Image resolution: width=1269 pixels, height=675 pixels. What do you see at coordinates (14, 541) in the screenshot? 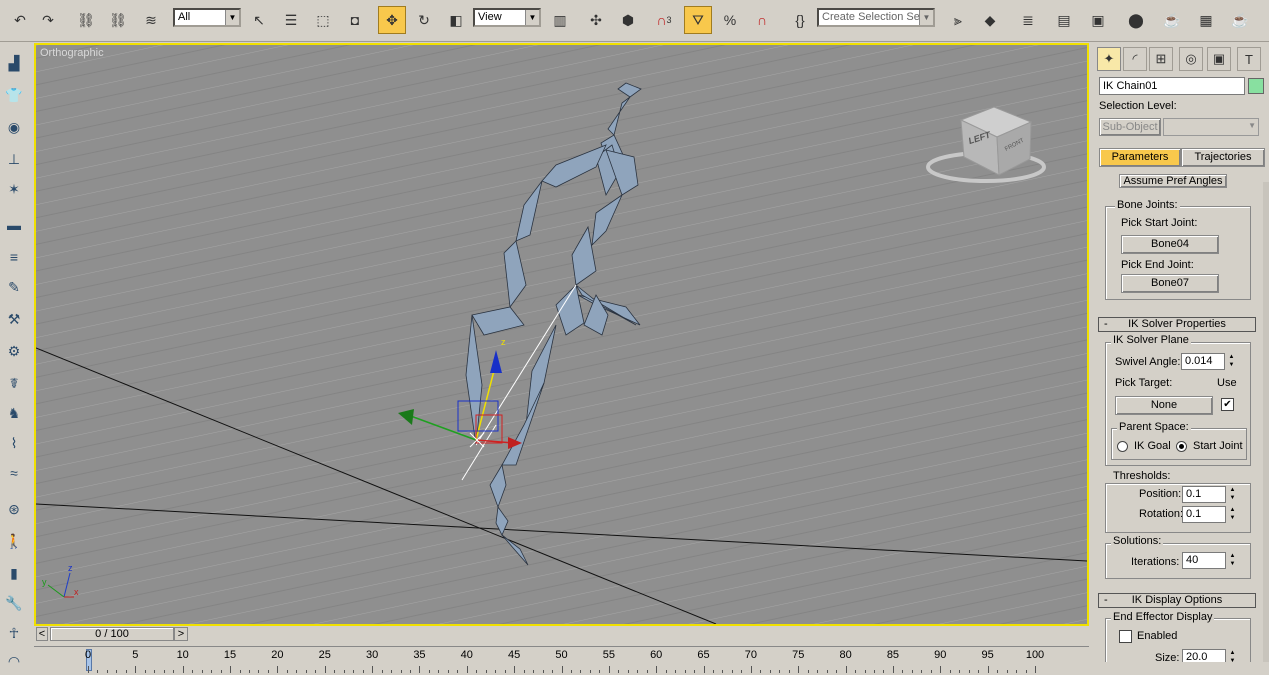
I see `walk-icon: 🚶` at bounding box center [14, 541].